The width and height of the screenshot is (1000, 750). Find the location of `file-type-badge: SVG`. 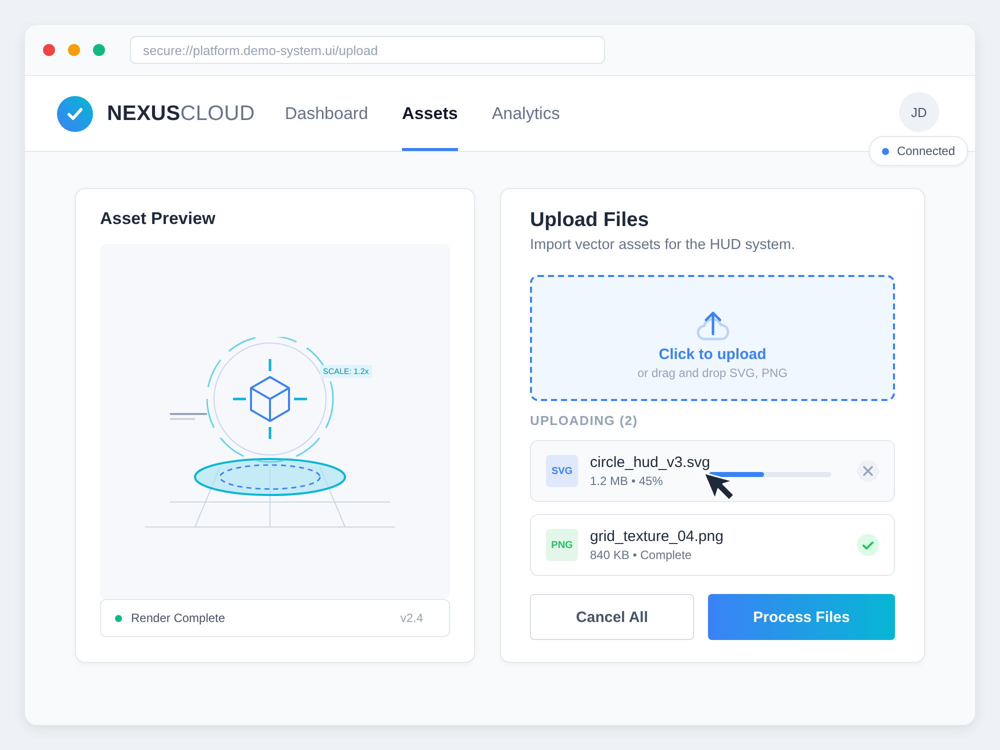

file-type-badge: SVG is located at coordinates (562, 471).